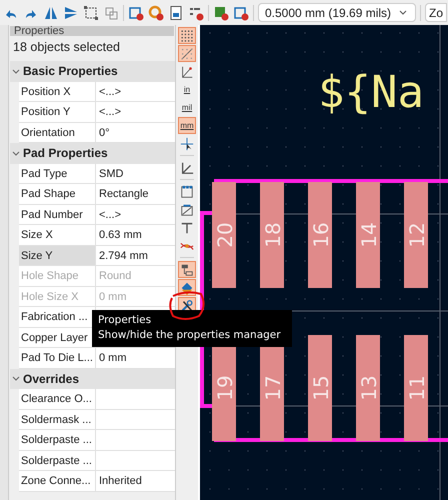  What do you see at coordinates (92, 378) in the screenshot?
I see `section-header: Overrides` at bounding box center [92, 378].